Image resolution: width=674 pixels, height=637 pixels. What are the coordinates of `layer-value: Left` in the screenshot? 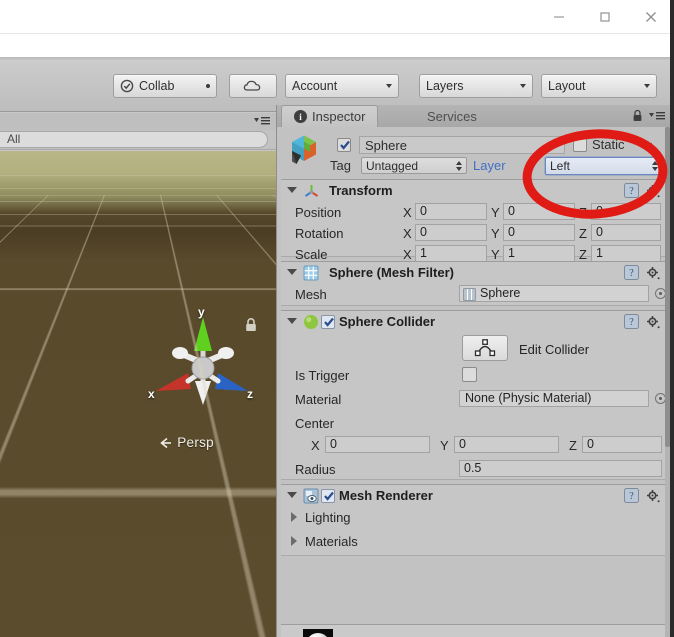 It's located at (560, 166).